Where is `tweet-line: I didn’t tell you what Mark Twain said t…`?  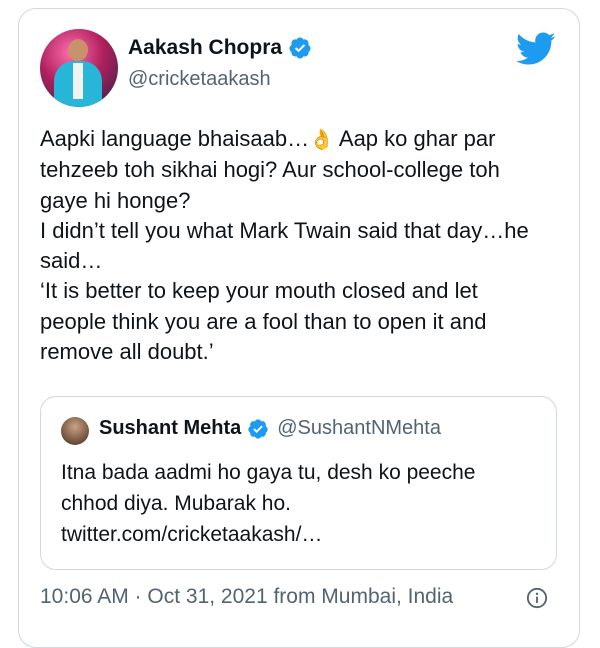 tweet-line: I didn’t tell you what Mark Twain said t… is located at coordinates (284, 230).